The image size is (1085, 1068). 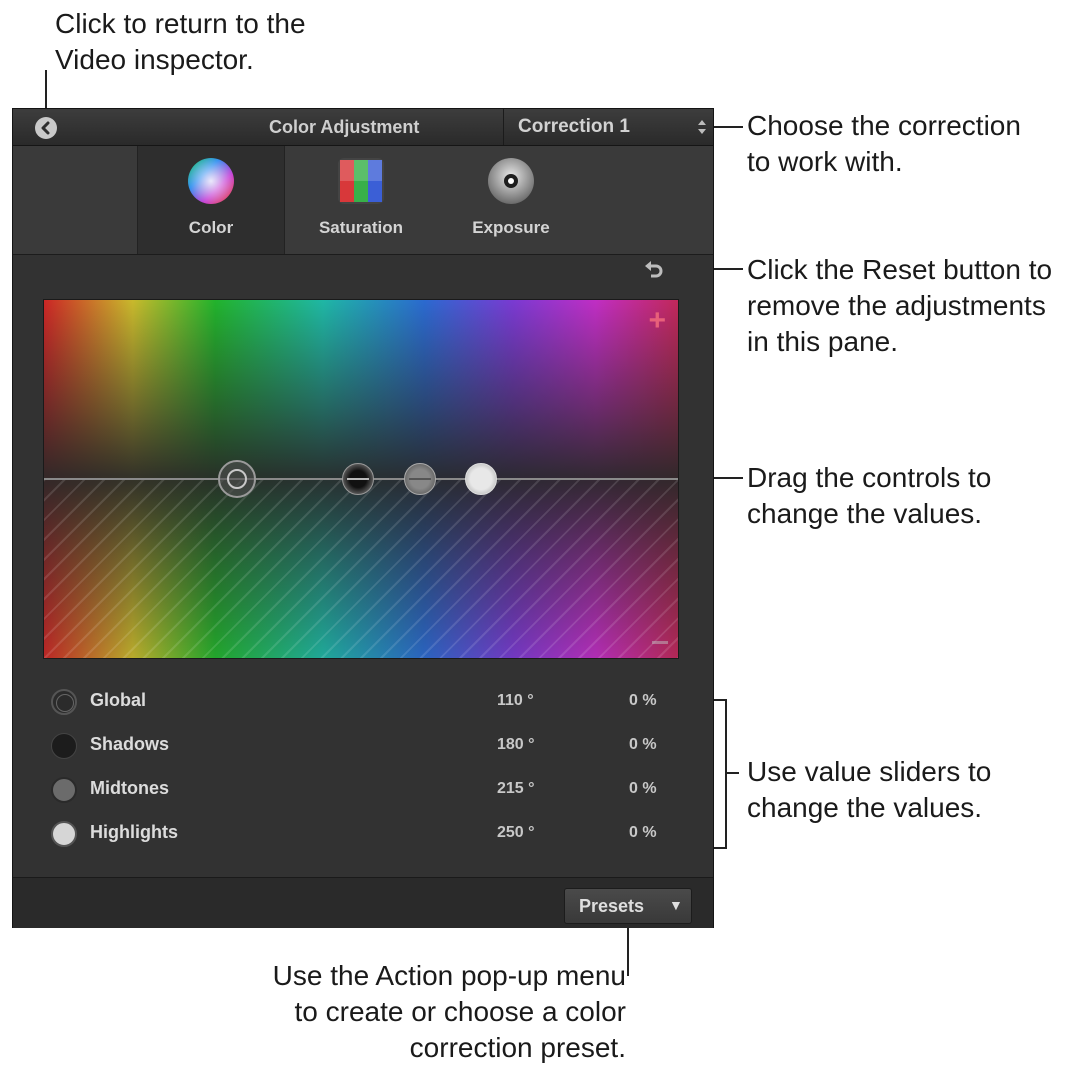 What do you see at coordinates (884, 144) in the screenshot?
I see `callout-correction: Choose the correction to work with.` at bounding box center [884, 144].